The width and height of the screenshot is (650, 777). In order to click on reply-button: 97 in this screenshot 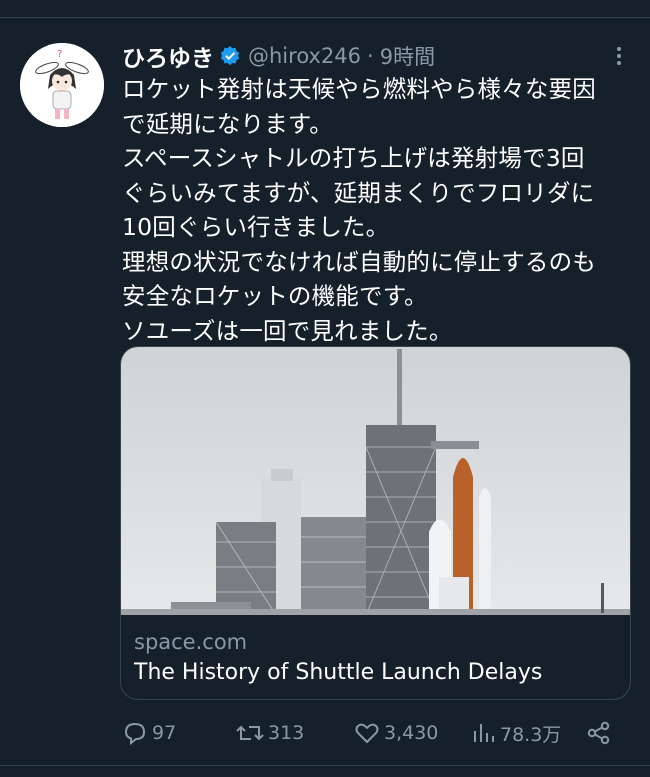, I will do `click(149, 733)`.